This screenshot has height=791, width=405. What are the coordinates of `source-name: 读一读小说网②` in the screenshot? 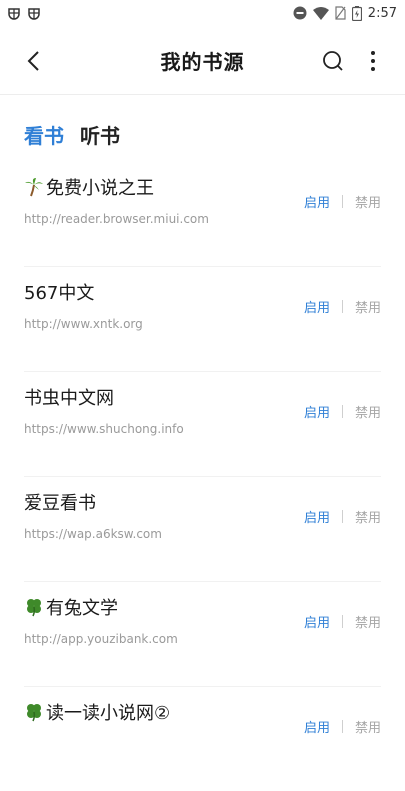 It's located at (108, 713).